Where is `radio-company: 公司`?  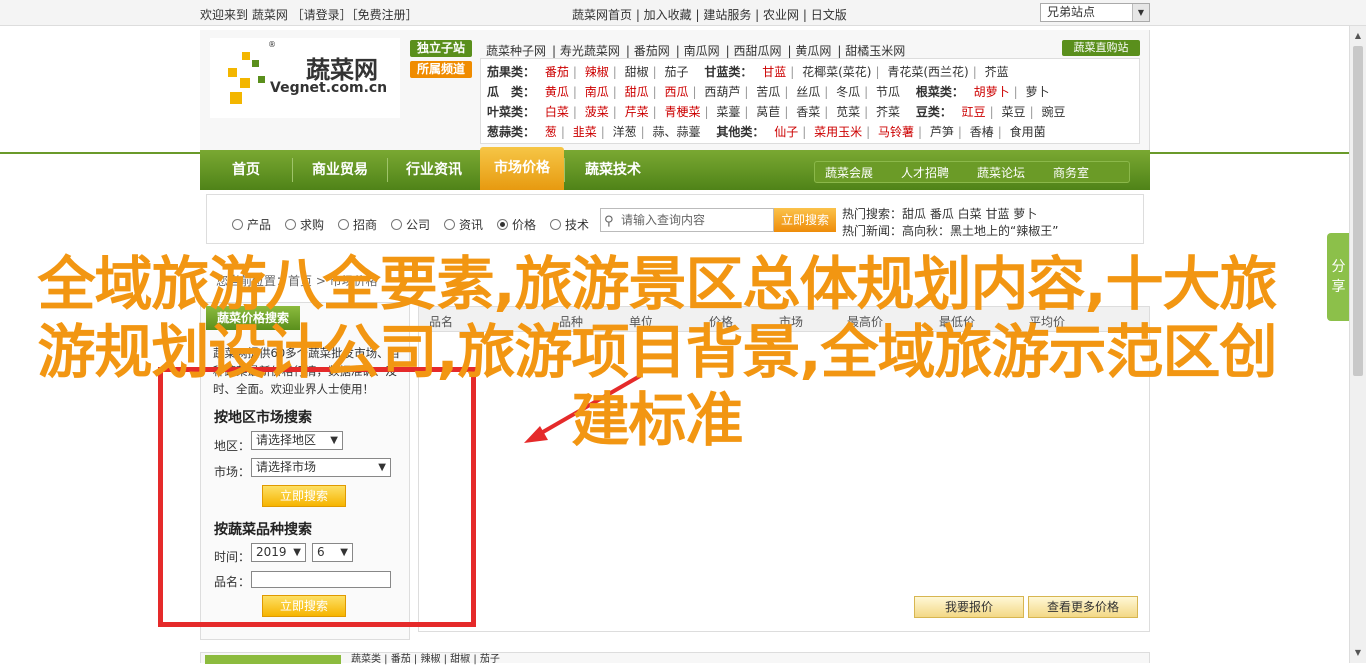 radio-company: 公司 is located at coordinates (410, 224).